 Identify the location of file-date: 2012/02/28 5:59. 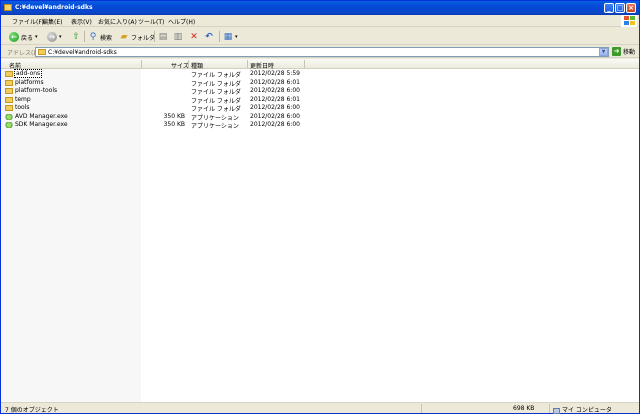
(275, 73).